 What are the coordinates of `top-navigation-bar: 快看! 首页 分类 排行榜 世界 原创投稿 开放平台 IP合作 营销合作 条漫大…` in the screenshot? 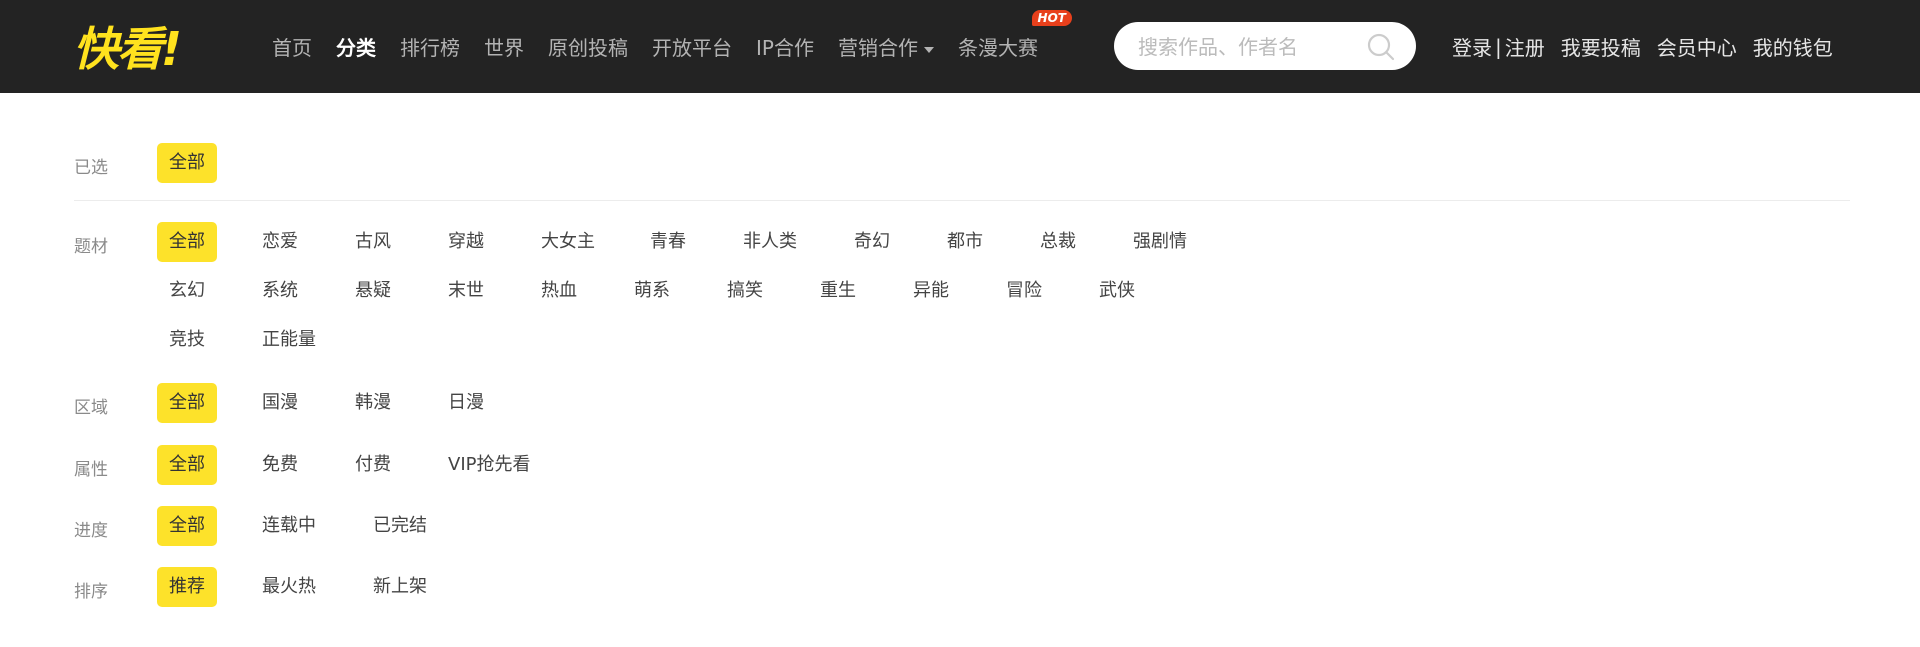 It's located at (960, 46).